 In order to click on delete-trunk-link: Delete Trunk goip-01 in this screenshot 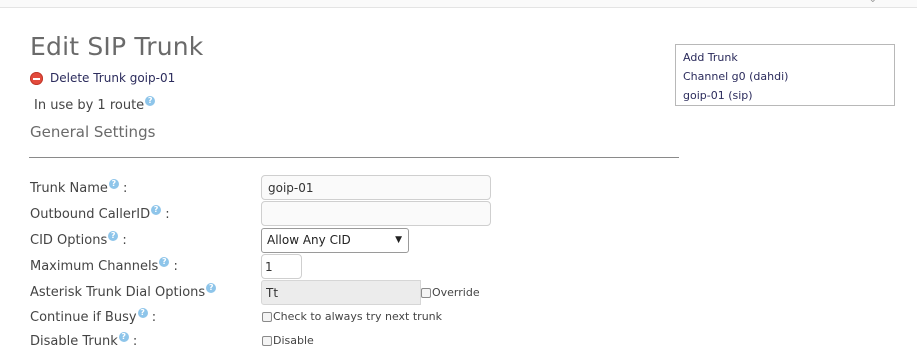, I will do `click(102, 78)`.